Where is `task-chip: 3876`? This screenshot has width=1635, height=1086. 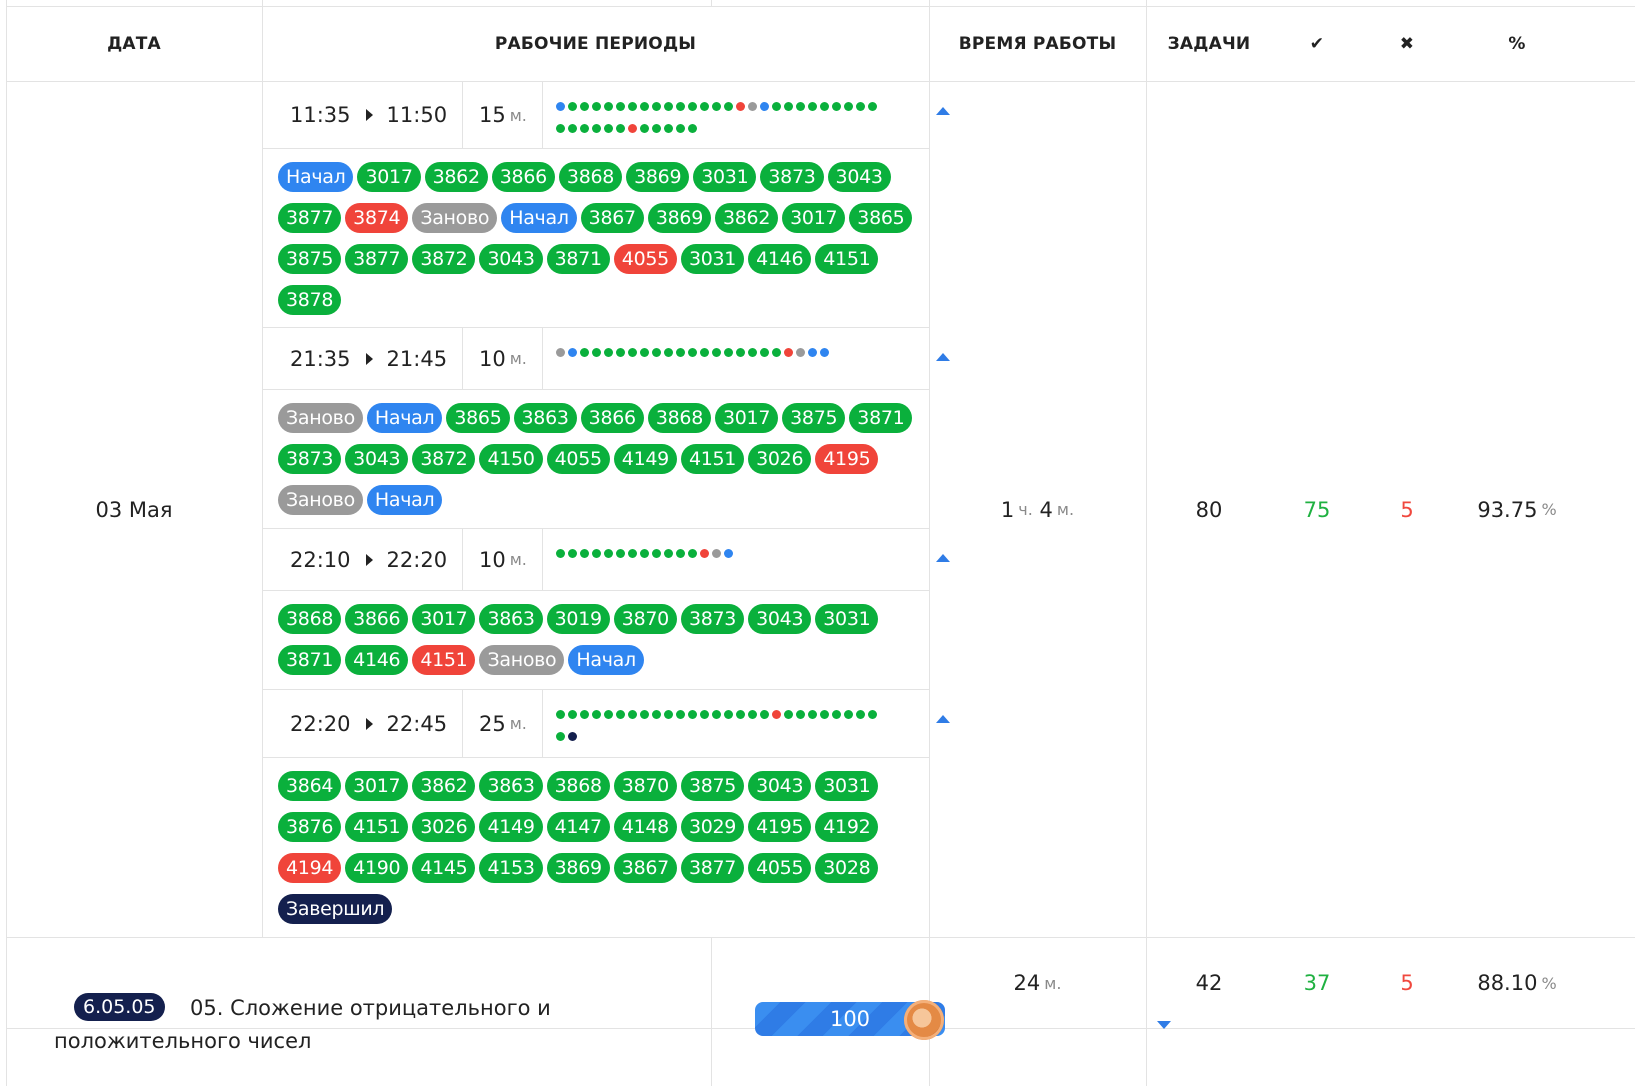
task-chip: 3876 is located at coordinates (310, 827).